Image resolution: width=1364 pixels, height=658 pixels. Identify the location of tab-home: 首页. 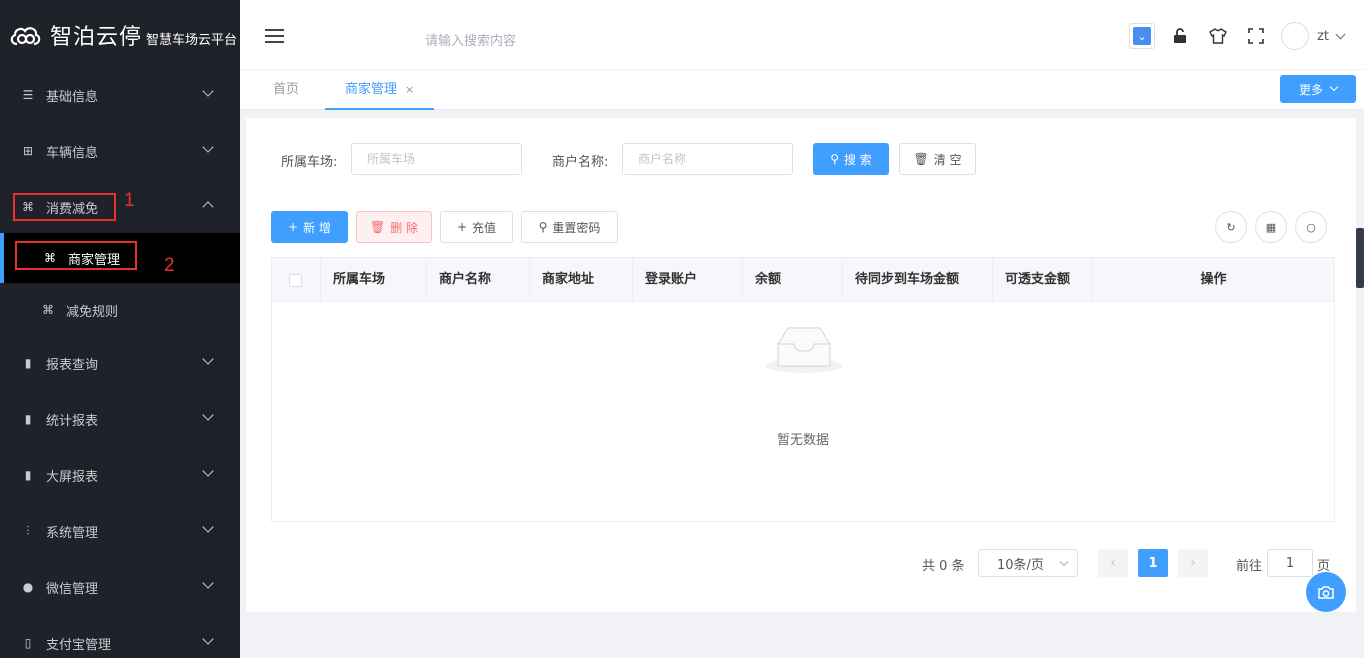
(286, 90).